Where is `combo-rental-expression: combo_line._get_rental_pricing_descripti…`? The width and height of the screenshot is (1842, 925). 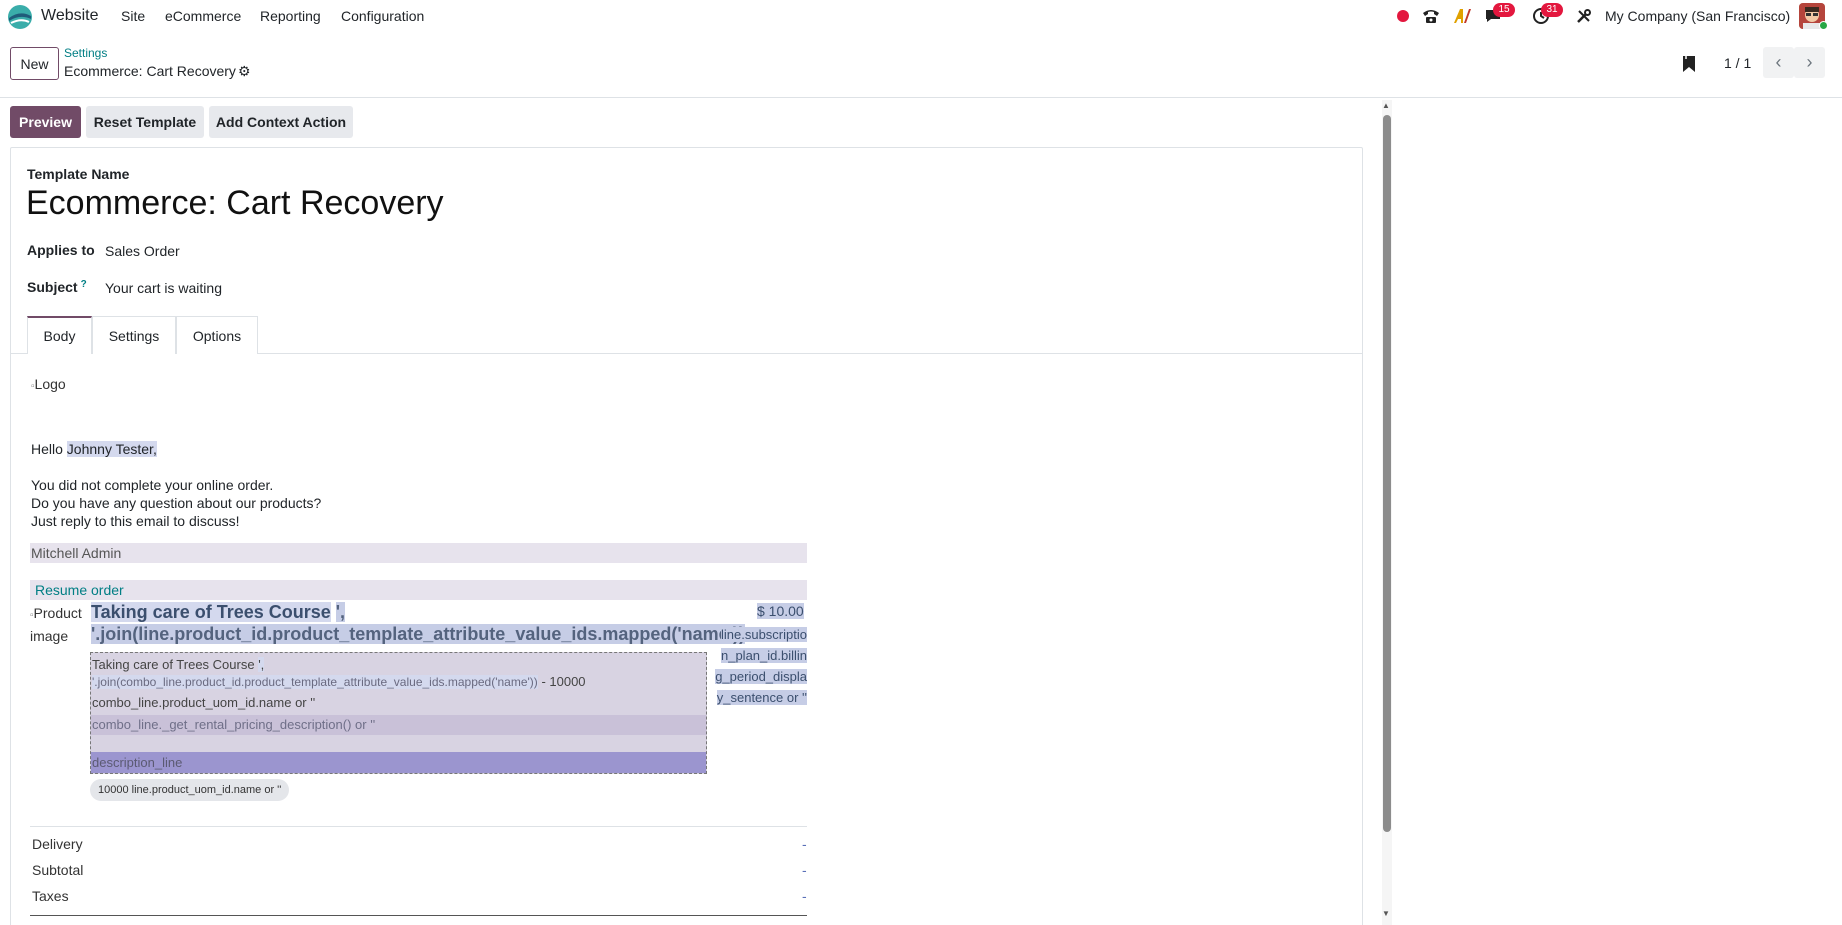 combo-rental-expression: combo_line._get_rental_pricing_descripti… is located at coordinates (234, 724).